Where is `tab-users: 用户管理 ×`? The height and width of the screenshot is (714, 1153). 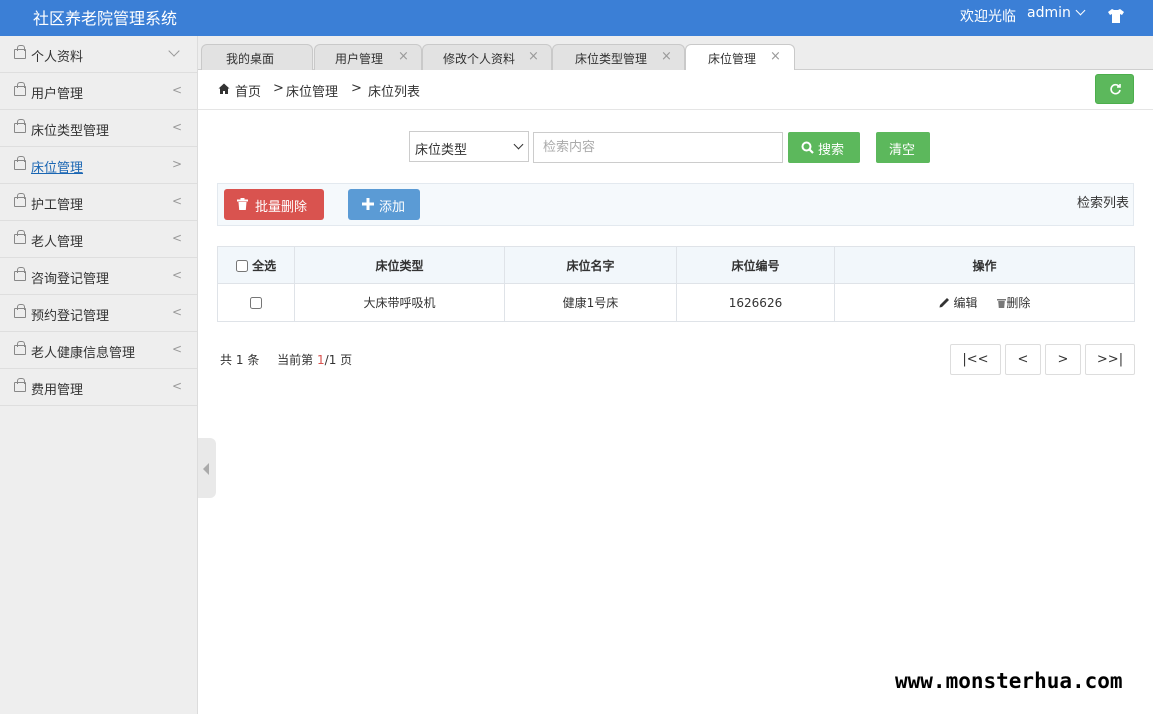 tab-users: 用户管理 × is located at coordinates (368, 57).